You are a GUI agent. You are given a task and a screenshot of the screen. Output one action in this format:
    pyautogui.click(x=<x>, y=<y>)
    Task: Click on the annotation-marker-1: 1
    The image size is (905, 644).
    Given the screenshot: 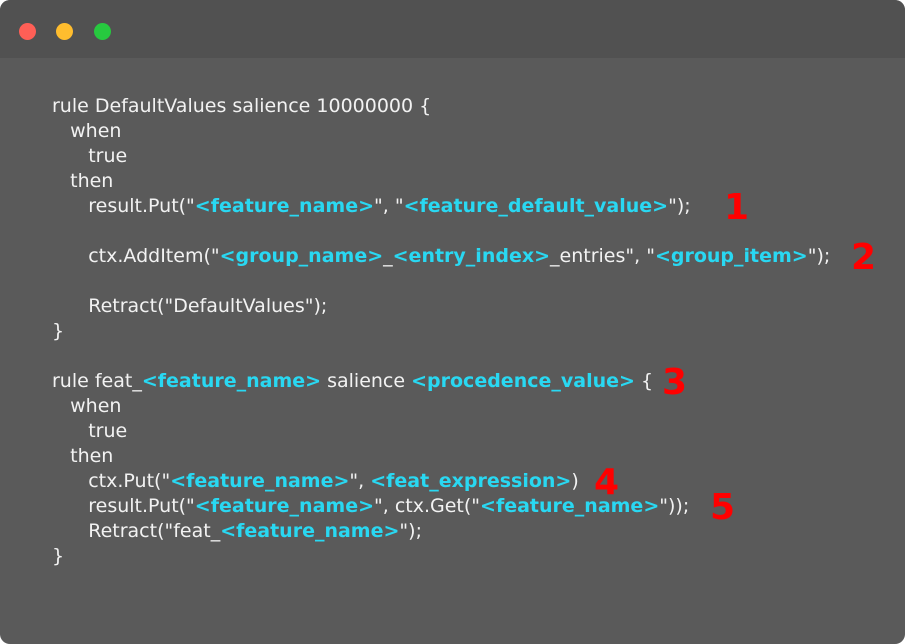 What is the action you would take?
    pyautogui.click(x=737, y=207)
    